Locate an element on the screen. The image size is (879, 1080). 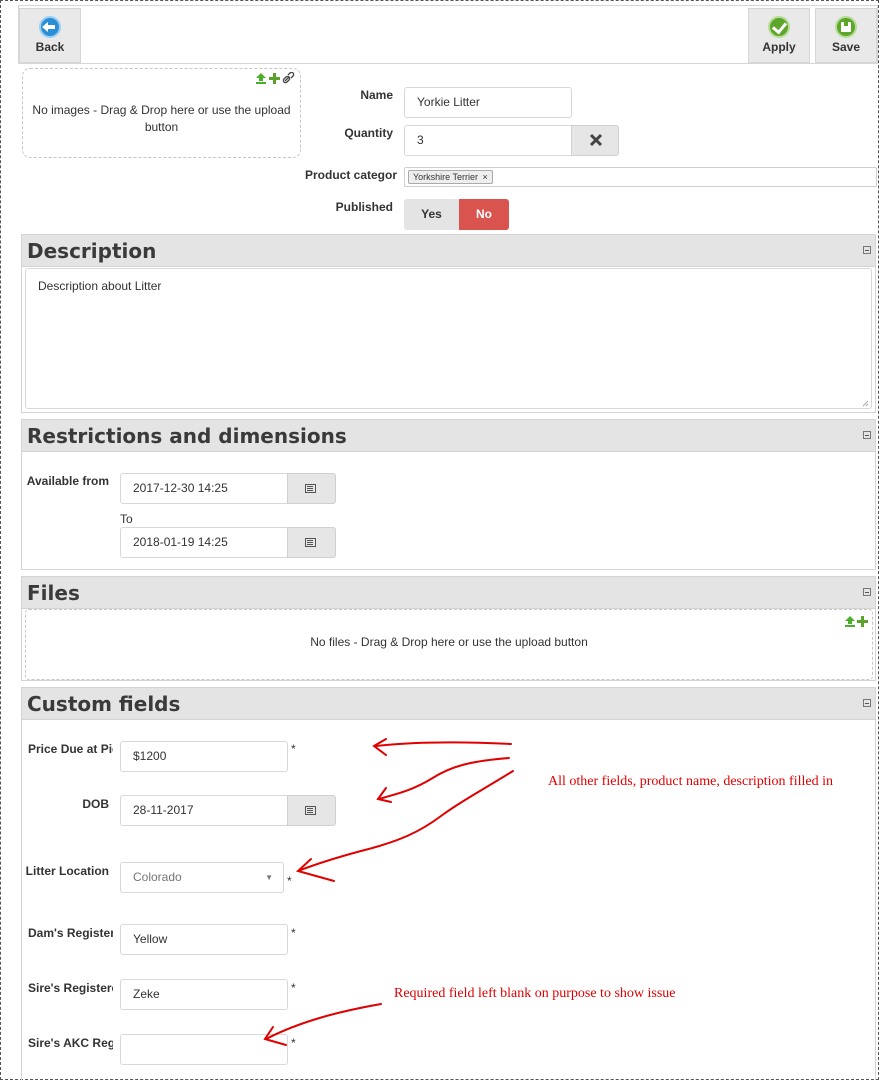
price-label: Price Due at Pic is located at coordinates (70, 749).